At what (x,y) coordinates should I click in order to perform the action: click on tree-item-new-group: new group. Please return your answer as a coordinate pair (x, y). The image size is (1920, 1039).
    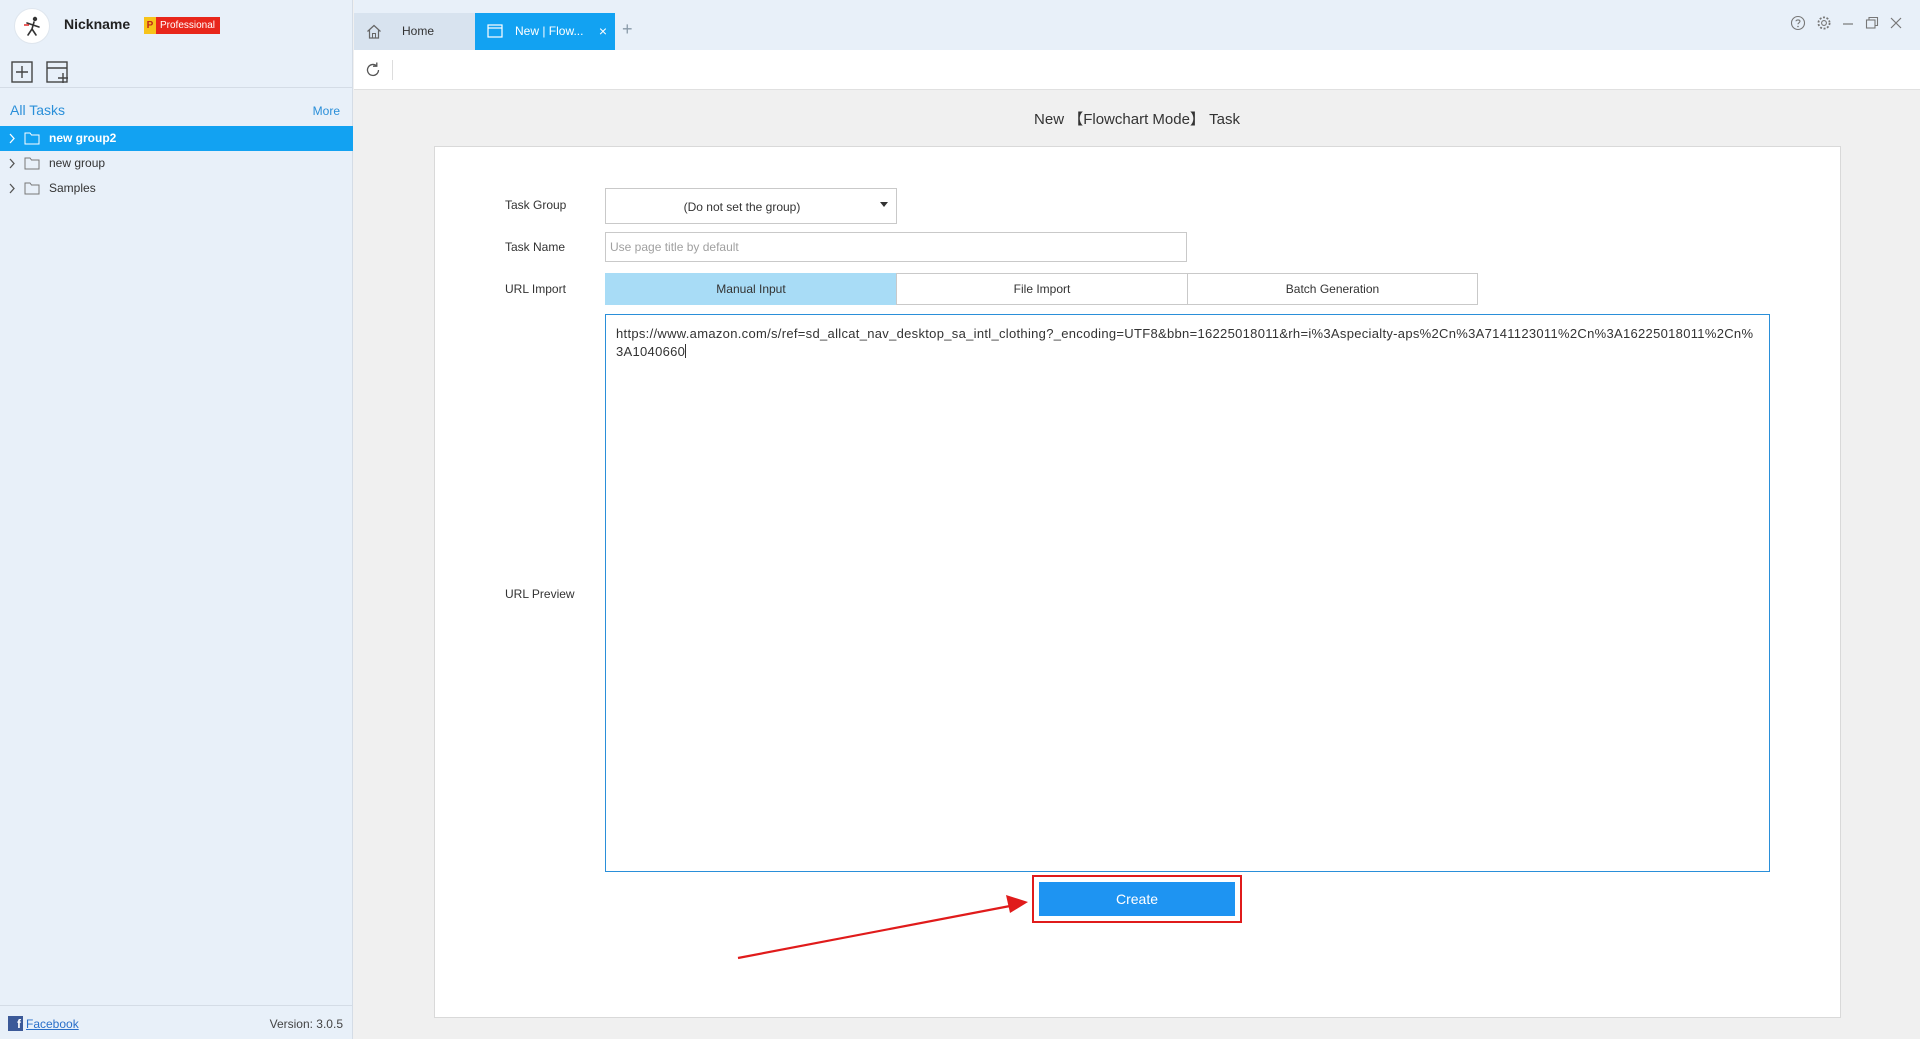
    Looking at the image, I should click on (176, 163).